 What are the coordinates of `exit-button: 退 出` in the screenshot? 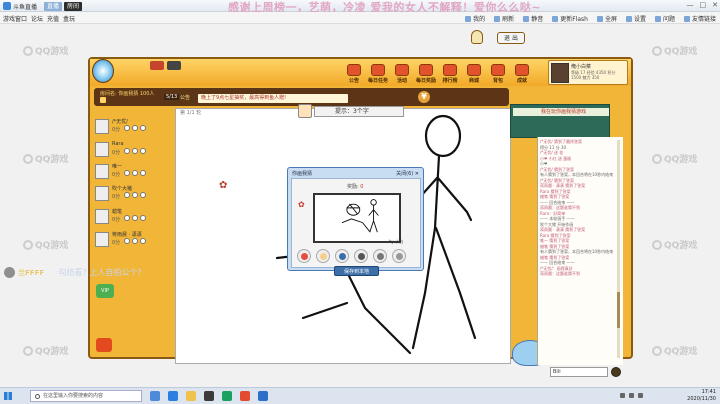 It's located at (511, 38).